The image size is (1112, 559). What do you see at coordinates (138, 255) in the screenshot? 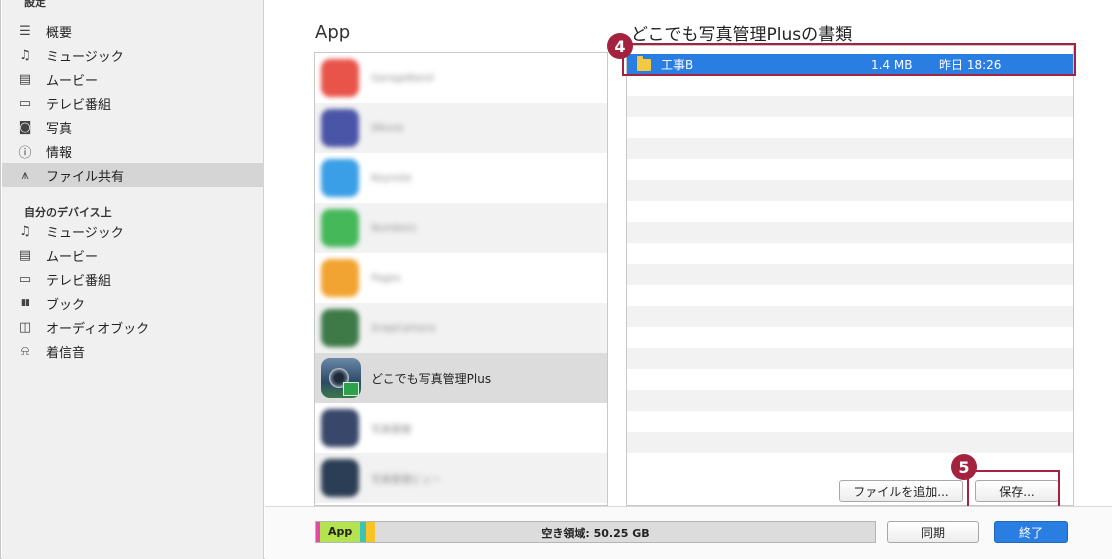
I see `sidebar-item-device-movies: ▤ ムービー` at bounding box center [138, 255].